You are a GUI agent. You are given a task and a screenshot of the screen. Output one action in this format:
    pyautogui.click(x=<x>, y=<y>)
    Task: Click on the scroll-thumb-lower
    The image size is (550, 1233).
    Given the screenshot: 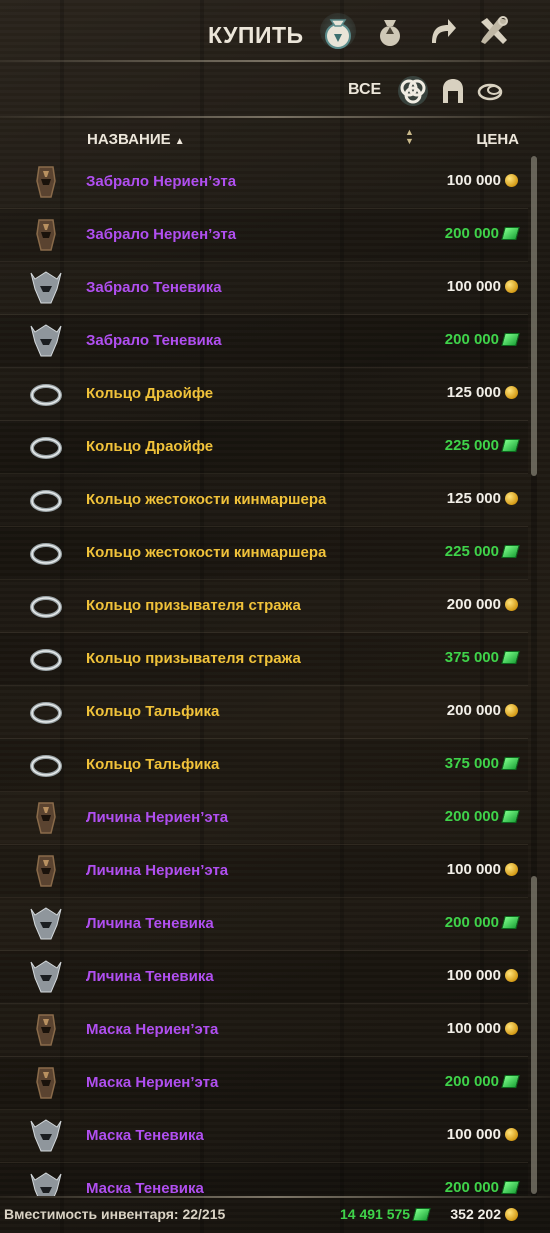 What is the action you would take?
    pyautogui.click(x=534, y=1035)
    